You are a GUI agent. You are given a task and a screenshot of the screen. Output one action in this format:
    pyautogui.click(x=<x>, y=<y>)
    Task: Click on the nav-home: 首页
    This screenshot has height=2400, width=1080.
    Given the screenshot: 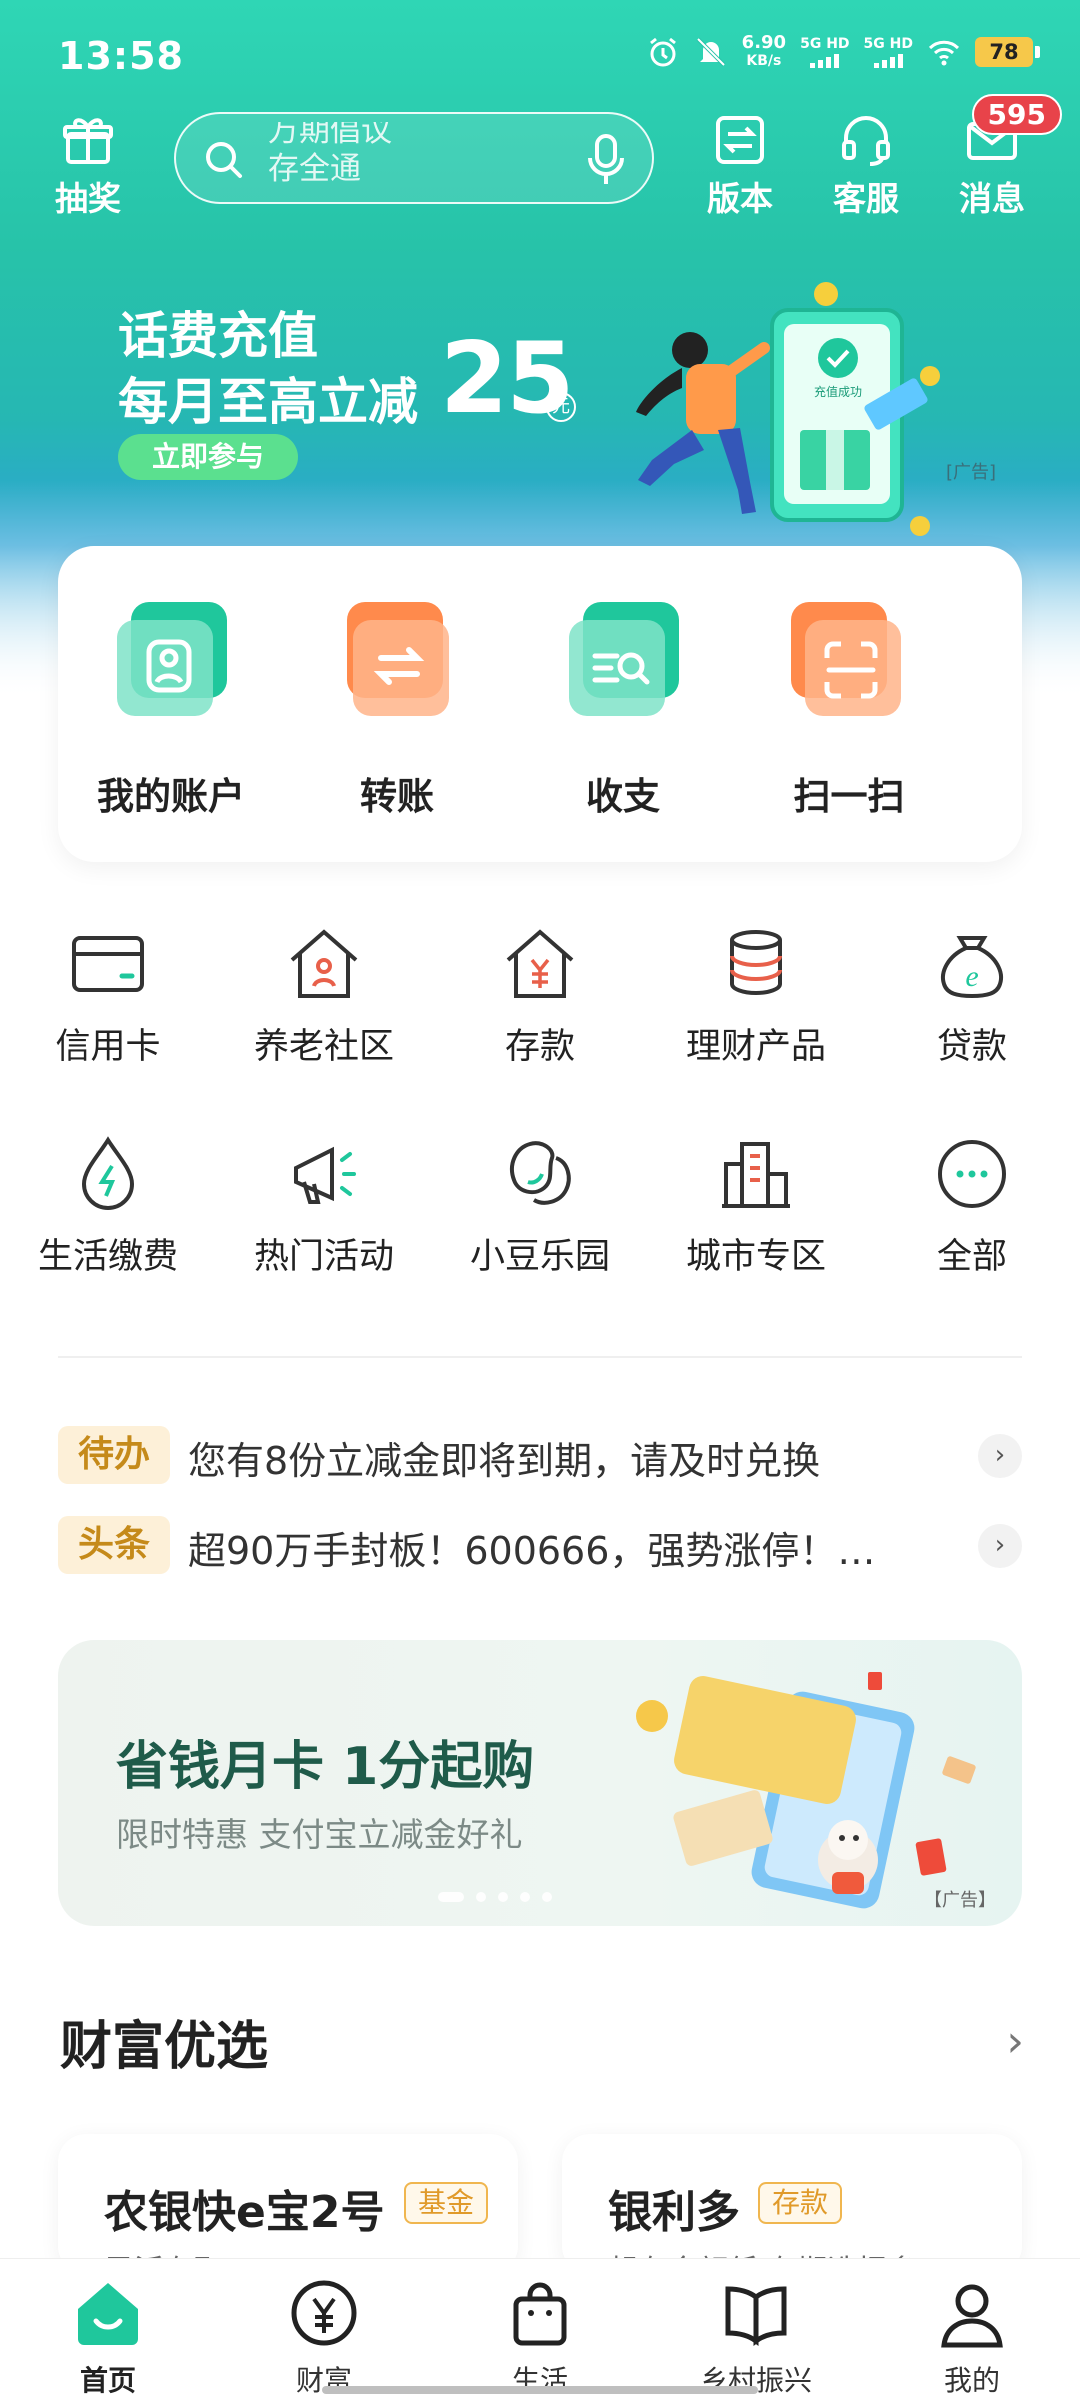 What is the action you would take?
    pyautogui.click(x=108, y=2338)
    